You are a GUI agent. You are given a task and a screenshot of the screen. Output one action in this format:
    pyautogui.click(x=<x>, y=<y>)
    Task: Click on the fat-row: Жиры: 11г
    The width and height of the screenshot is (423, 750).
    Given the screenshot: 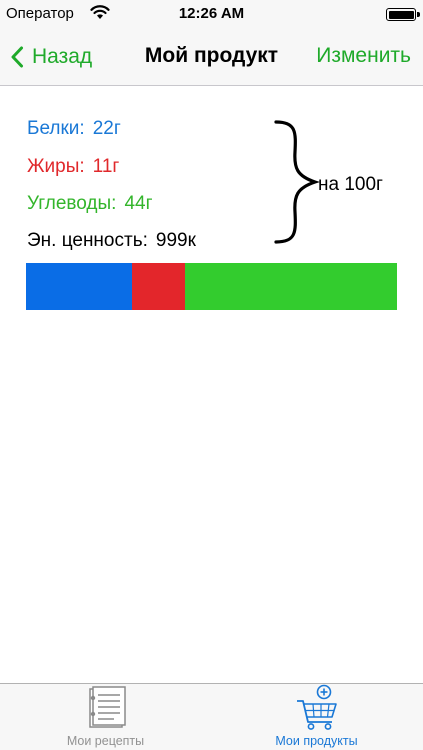 What is the action you would take?
    pyautogui.click(x=73, y=167)
    